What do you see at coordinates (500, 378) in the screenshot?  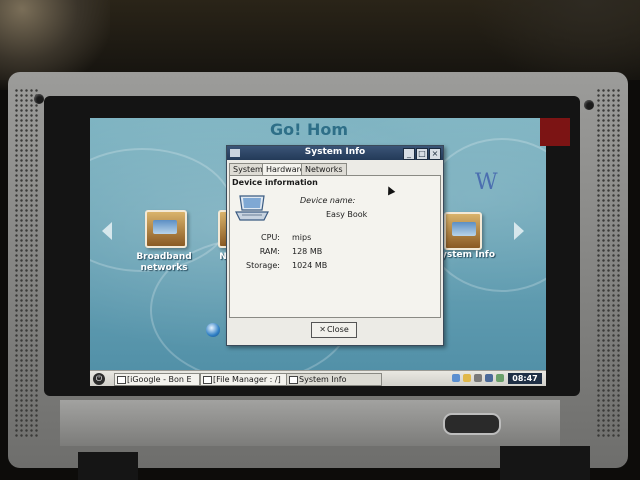 I see `wifi-icon` at bounding box center [500, 378].